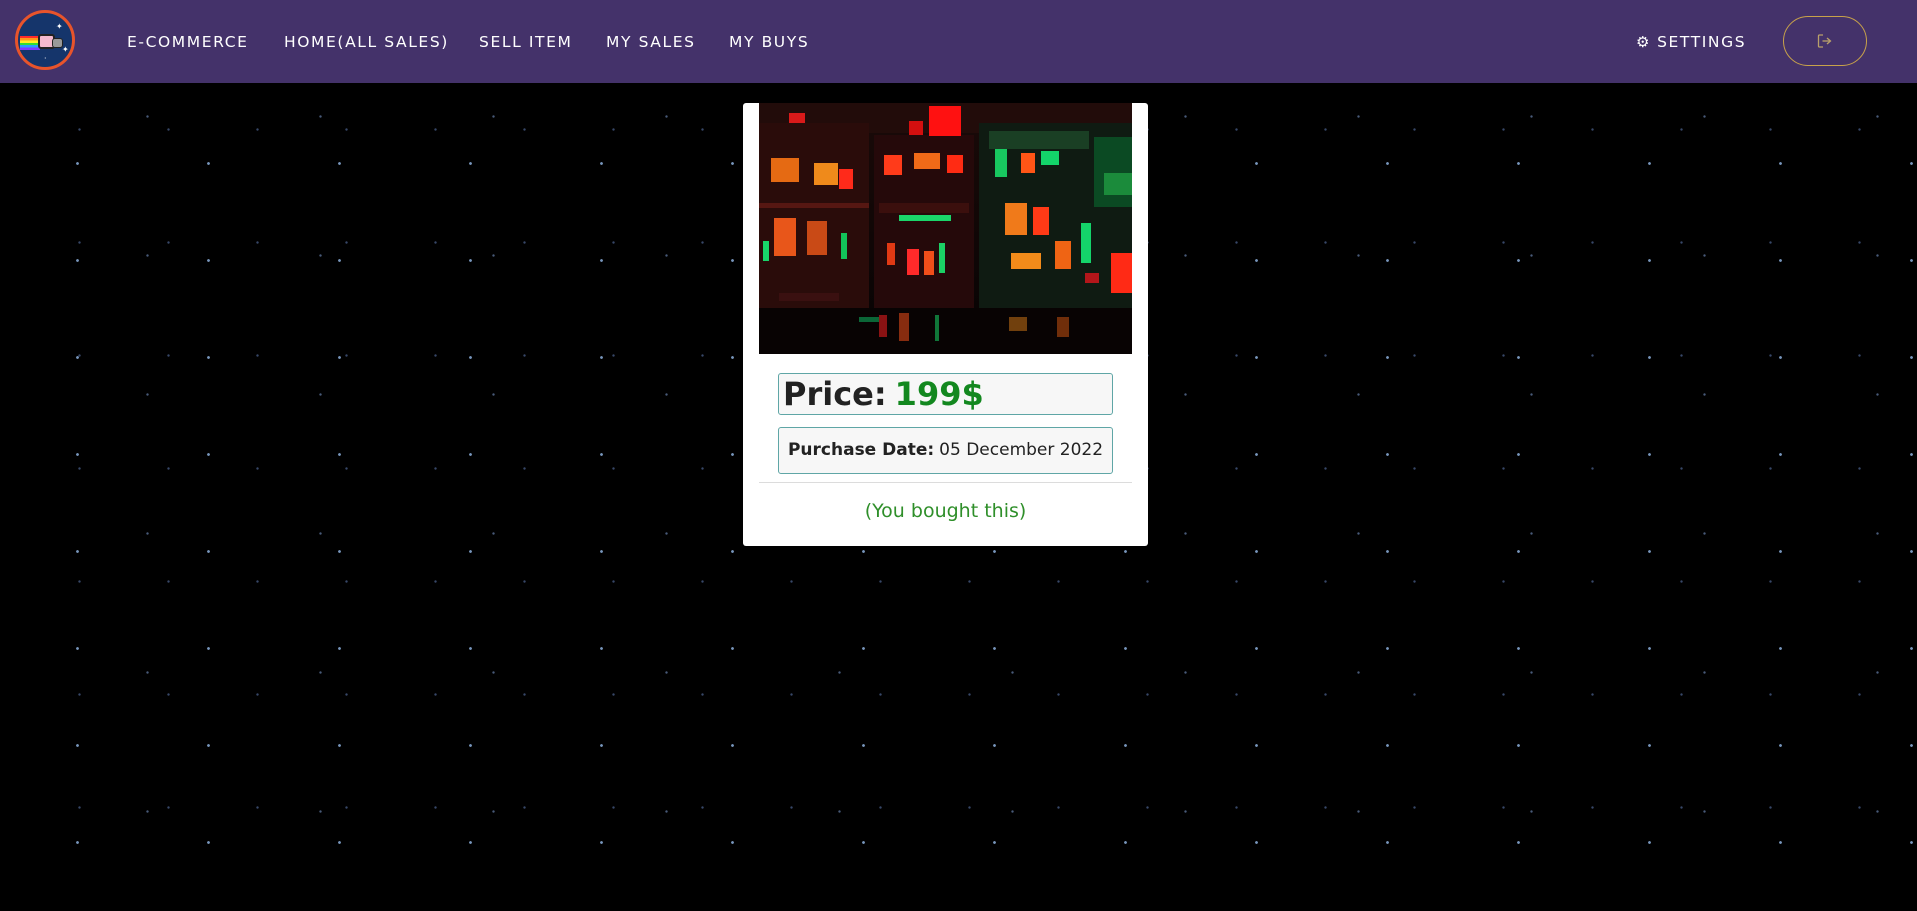 The width and height of the screenshot is (1917, 911). What do you see at coordinates (366, 42) in the screenshot?
I see `nav-link-home-all-sales: HOME(ALL SALES)` at bounding box center [366, 42].